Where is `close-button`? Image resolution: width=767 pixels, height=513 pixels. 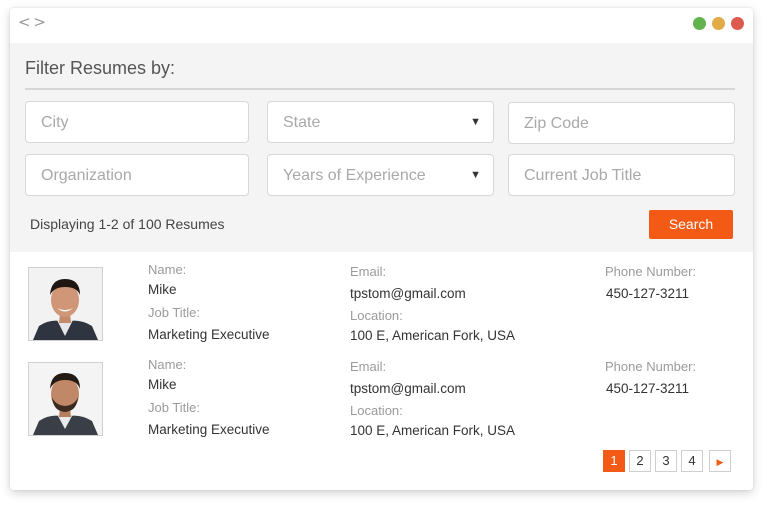 close-button is located at coordinates (737, 23).